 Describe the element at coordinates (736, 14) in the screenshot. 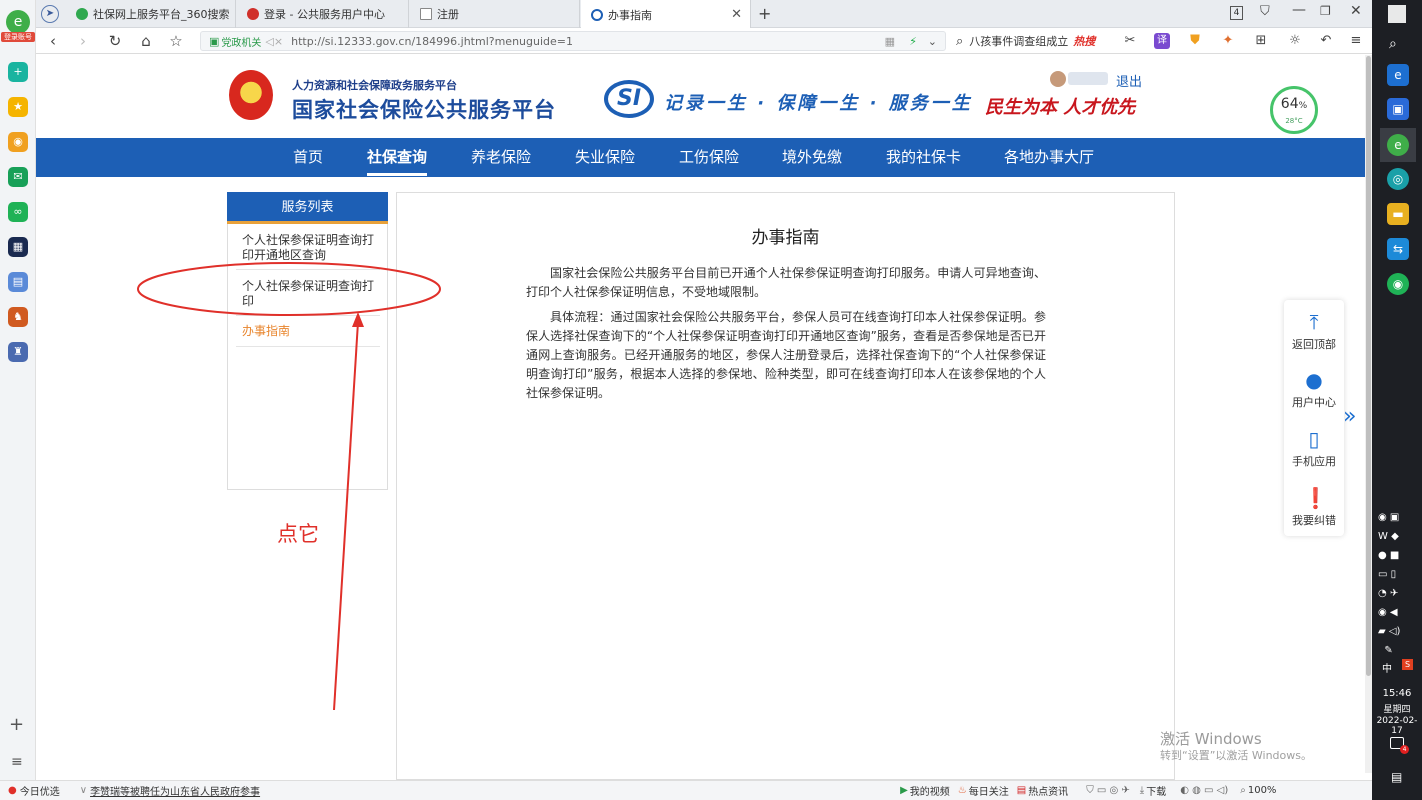

I see `close-tab-icon: ✕` at that location.